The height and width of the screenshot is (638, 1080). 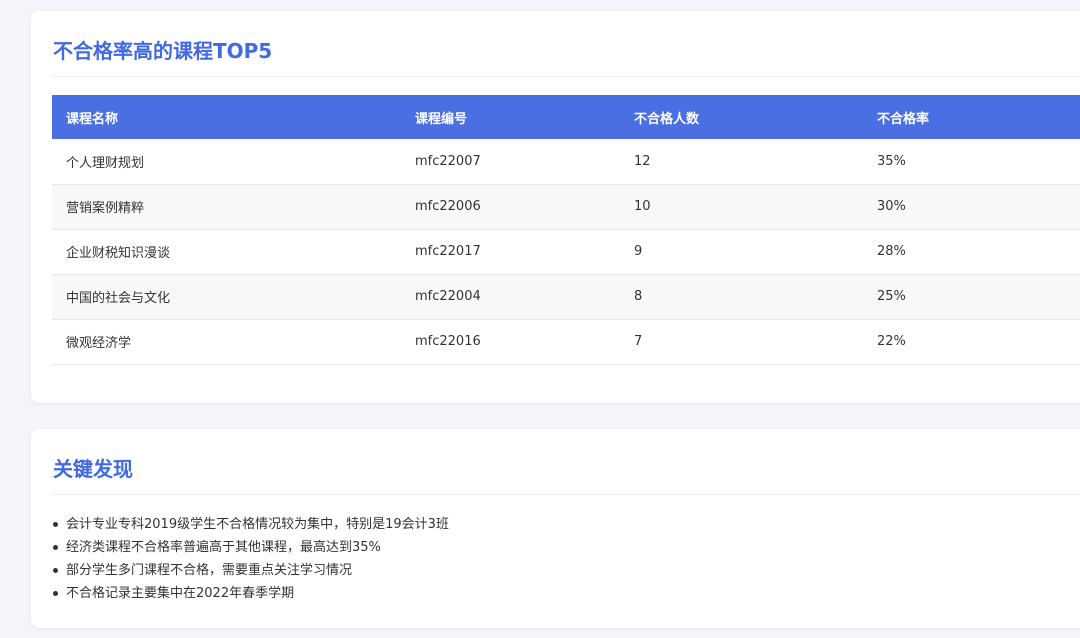 What do you see at coordinates (741, 117) in the screenshot?
I see `column-header-fail-count: 不合格人数` at bounding box center [741, 117].